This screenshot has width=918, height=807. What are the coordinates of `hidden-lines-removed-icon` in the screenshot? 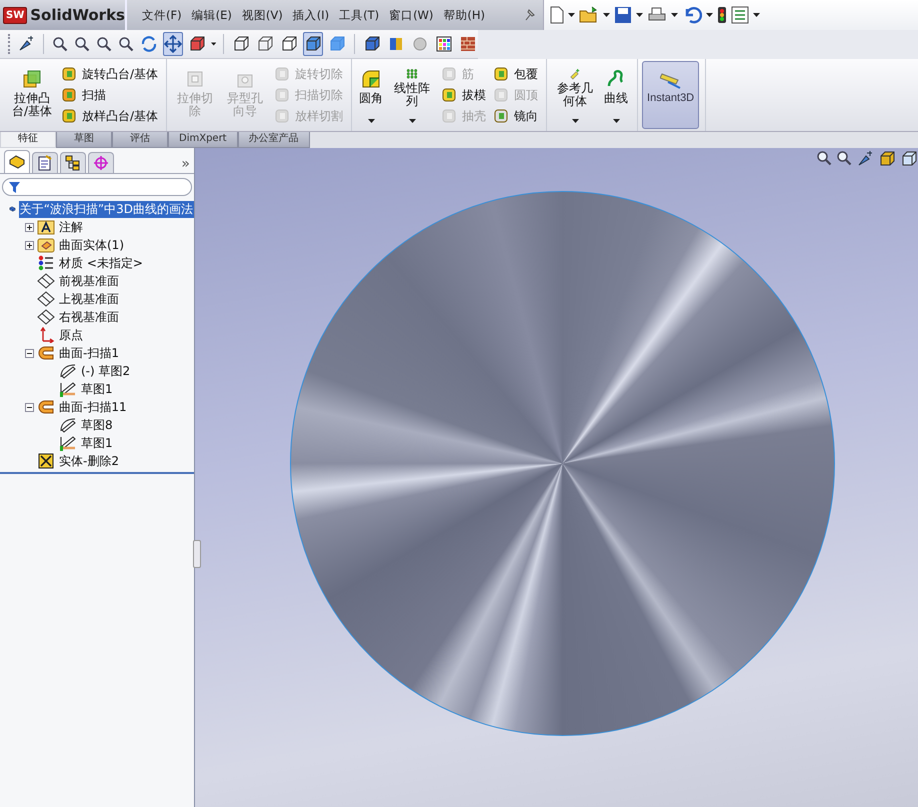 It's located at (289, 44).